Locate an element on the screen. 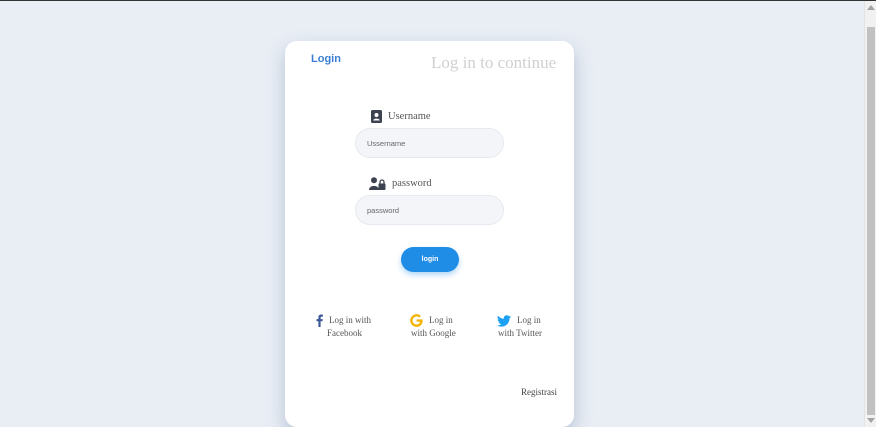  user-lock-icon is located at coordinates (377, 183).